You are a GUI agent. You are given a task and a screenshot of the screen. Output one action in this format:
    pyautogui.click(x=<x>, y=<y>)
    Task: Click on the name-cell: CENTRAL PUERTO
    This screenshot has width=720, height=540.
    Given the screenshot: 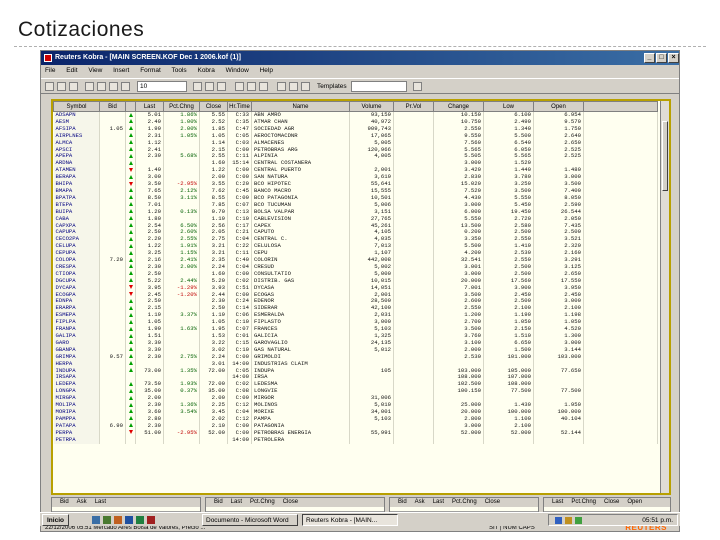 What is the action you would take?
    pyautogui.click(x=300, y=171)
    